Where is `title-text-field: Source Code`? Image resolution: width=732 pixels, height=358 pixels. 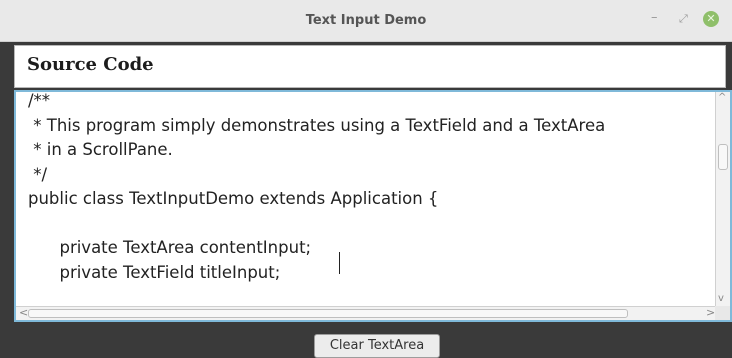 title-text-field: Source Code is located at coordinates (370, 66).